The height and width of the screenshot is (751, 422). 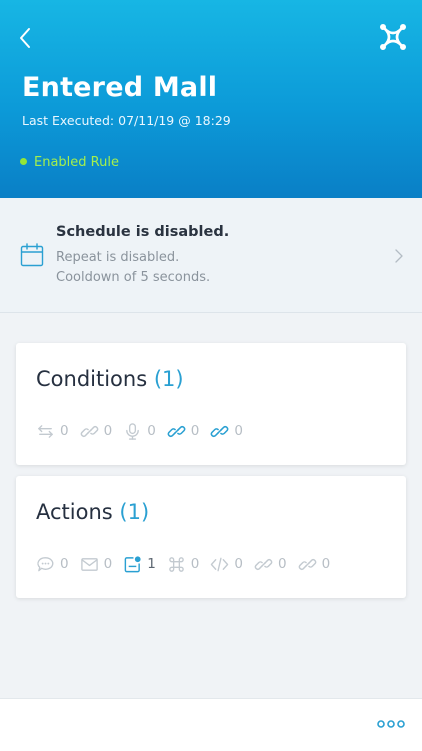 I want to click on microphone-icon, so click(x=133, y=431).